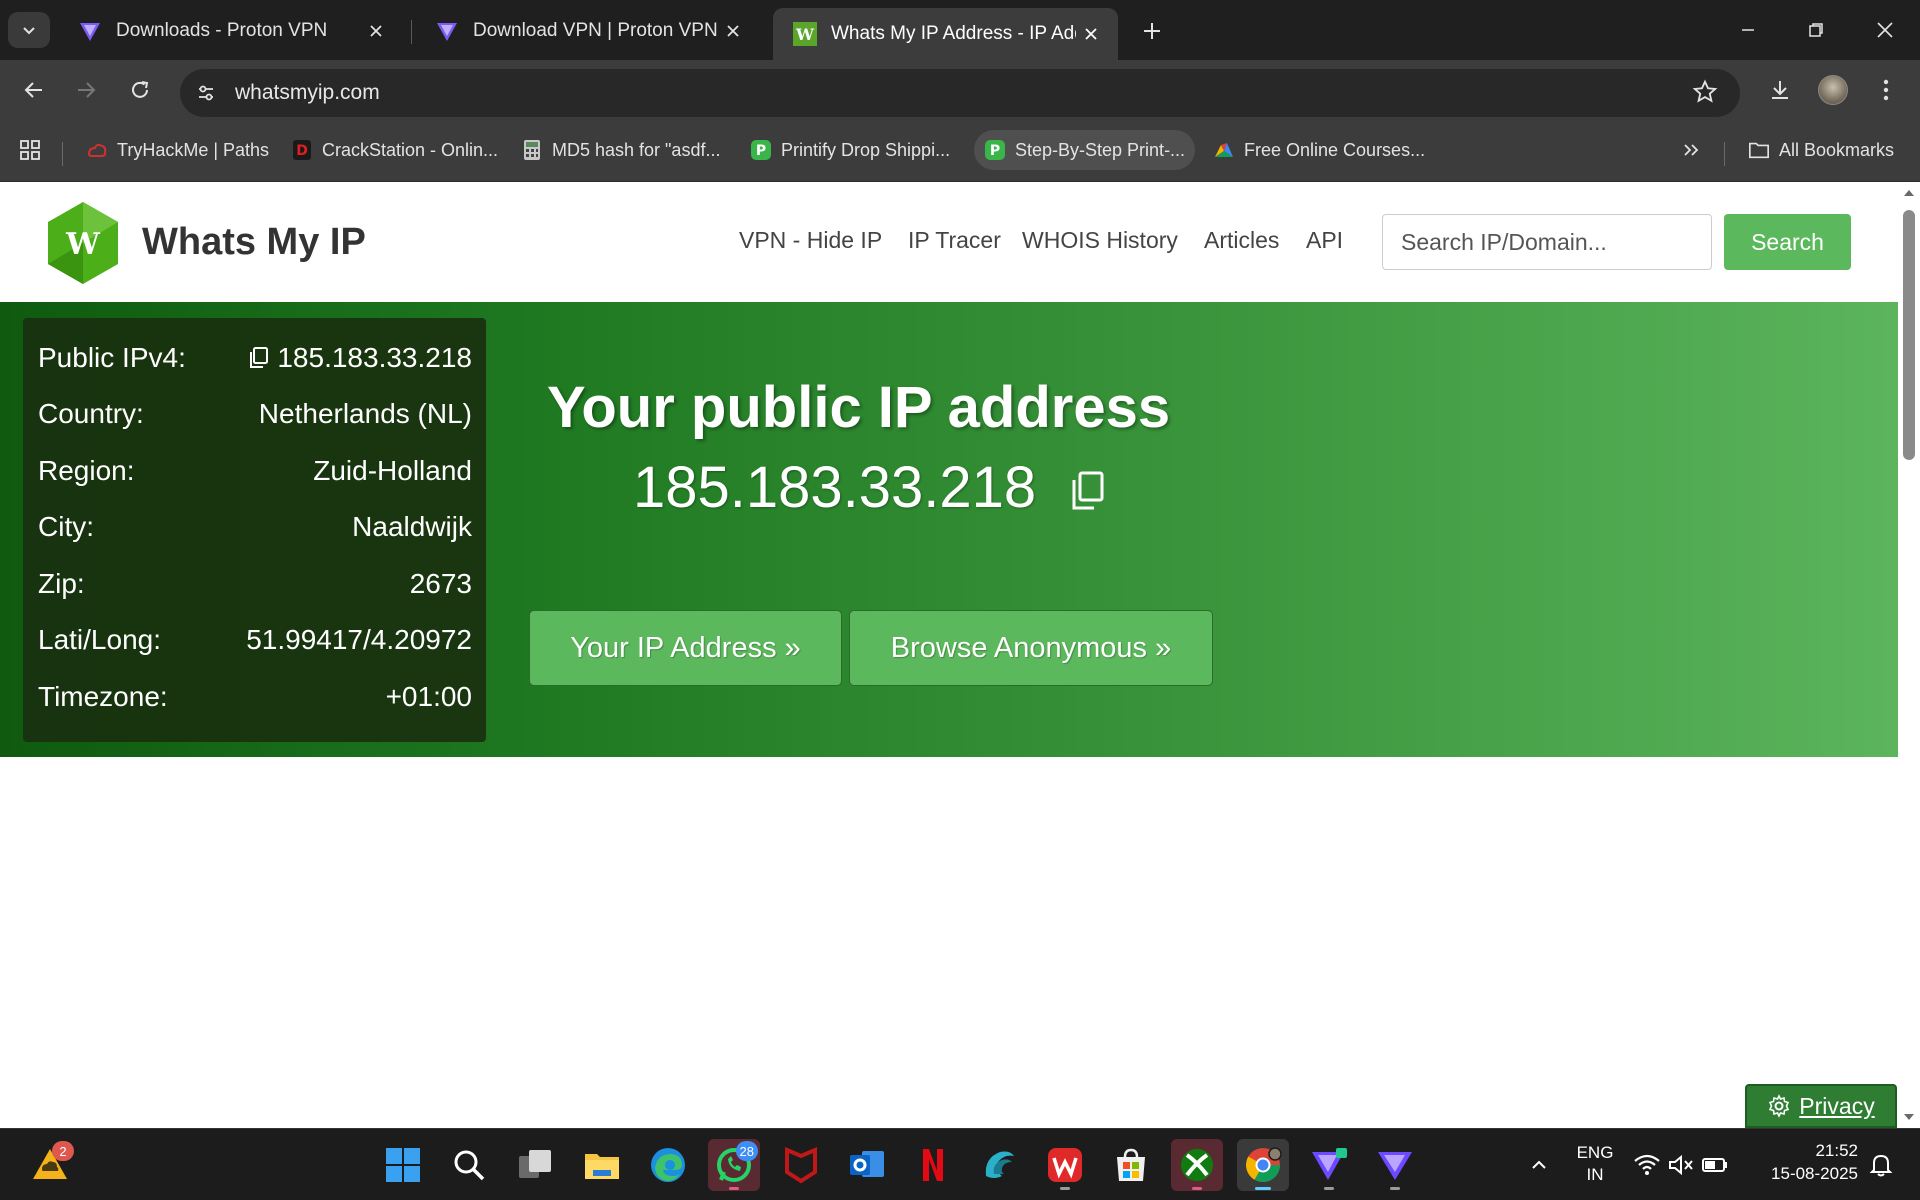  Describe the element at coordinates (307, 92) in the screenshot. I see `url-text: whatsmyip.com` at that location.